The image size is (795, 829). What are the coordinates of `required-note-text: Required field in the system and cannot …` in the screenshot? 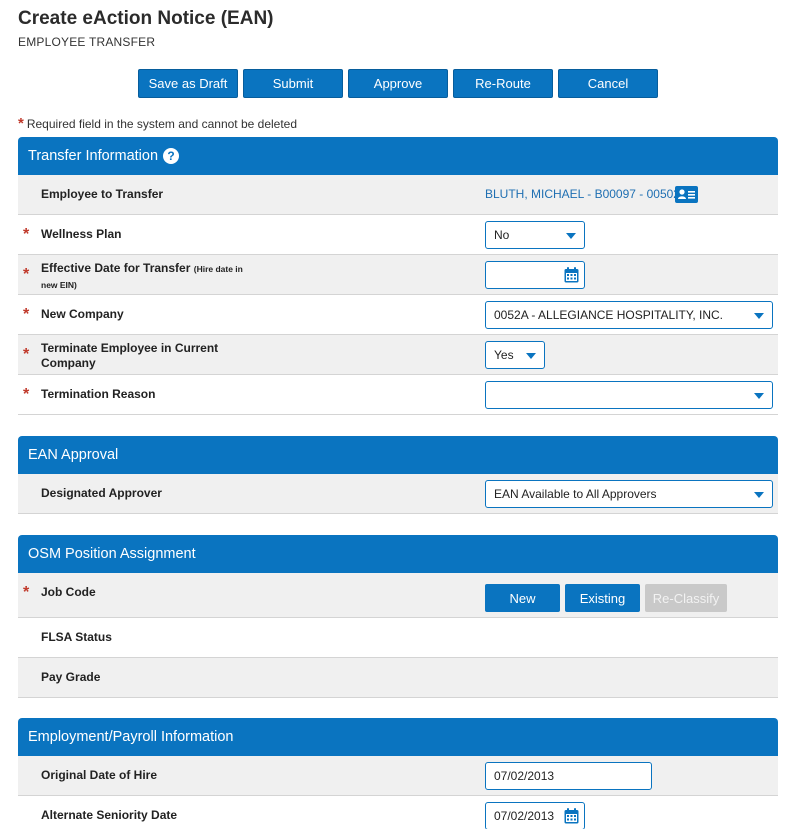 It's located at (162, 124).